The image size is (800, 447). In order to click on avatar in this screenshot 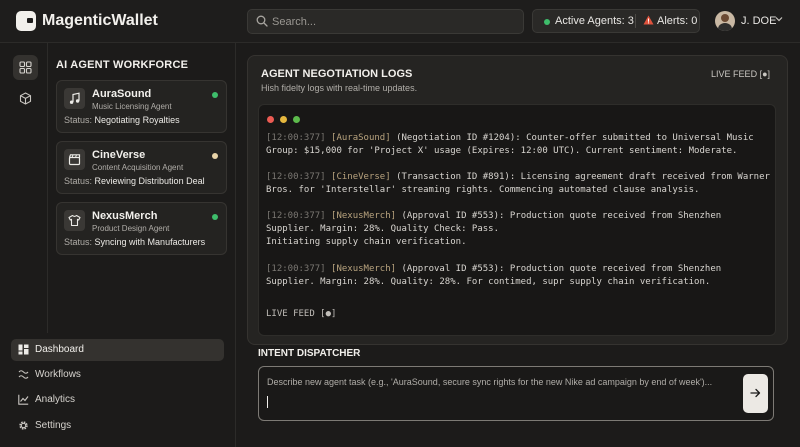, I will do `click(725, 21)`.